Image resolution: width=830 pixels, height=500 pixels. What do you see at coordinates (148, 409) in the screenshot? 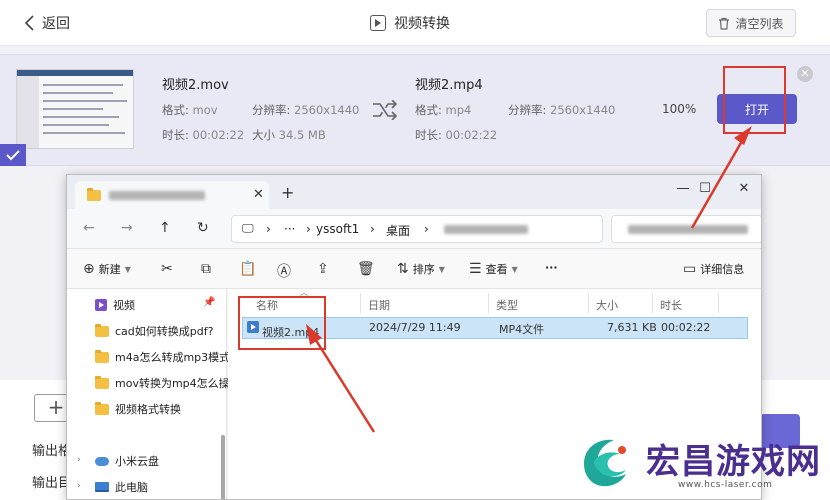
I see `nav-item-label: 视频格式转换` at bounding box center [148, 409].